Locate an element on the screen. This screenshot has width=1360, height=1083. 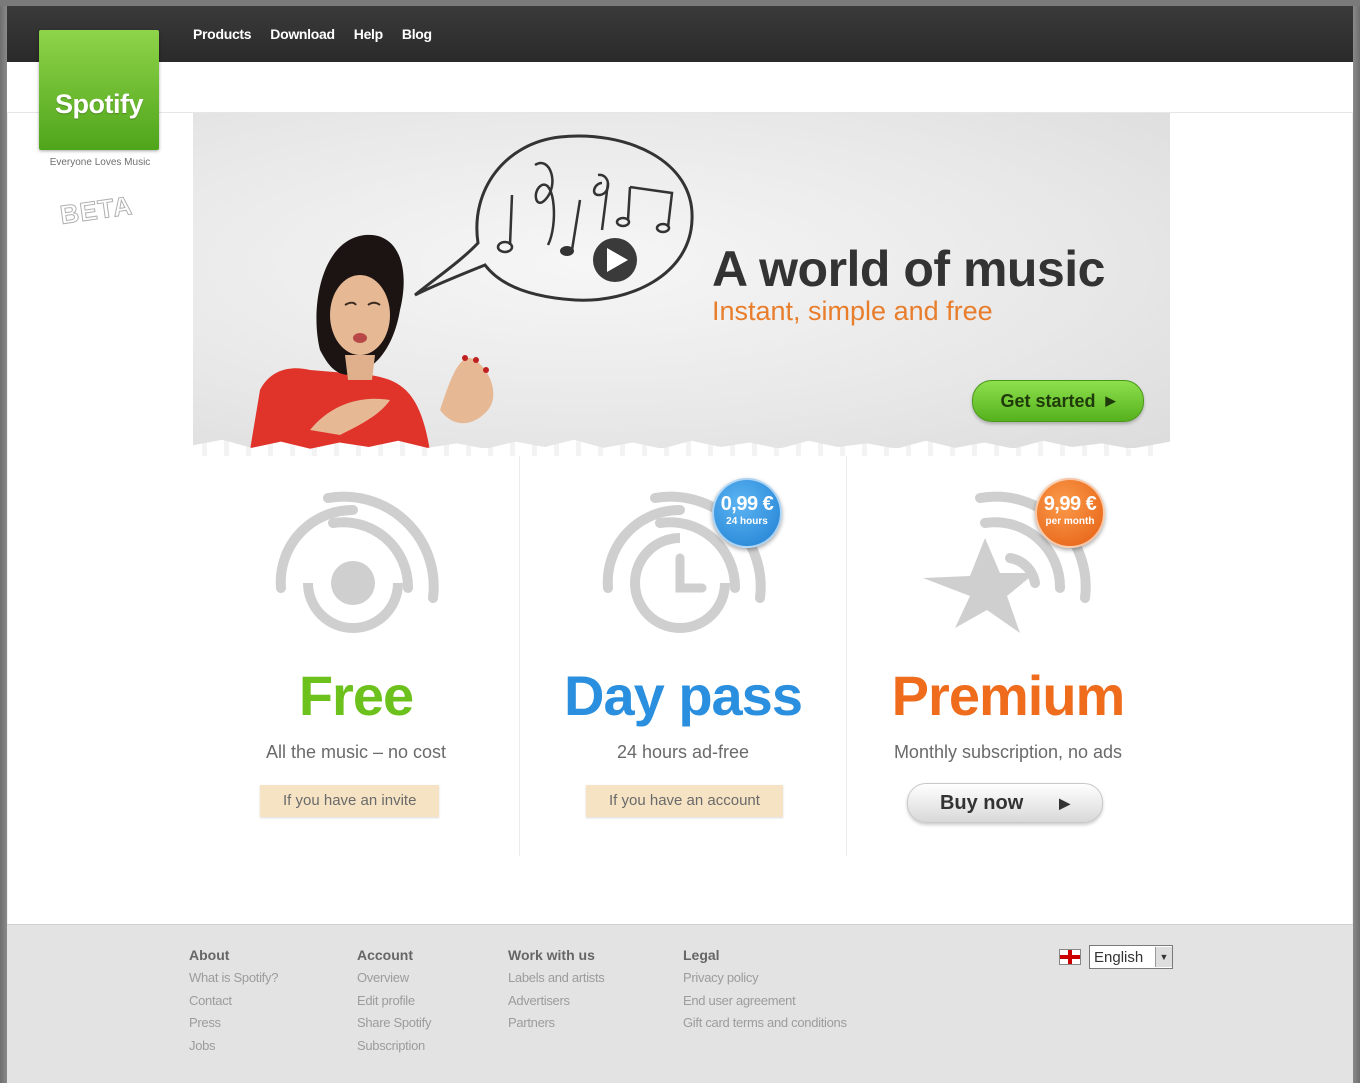
hero-subtitle: Instant, simple and free is located at coordinates (852, 311).